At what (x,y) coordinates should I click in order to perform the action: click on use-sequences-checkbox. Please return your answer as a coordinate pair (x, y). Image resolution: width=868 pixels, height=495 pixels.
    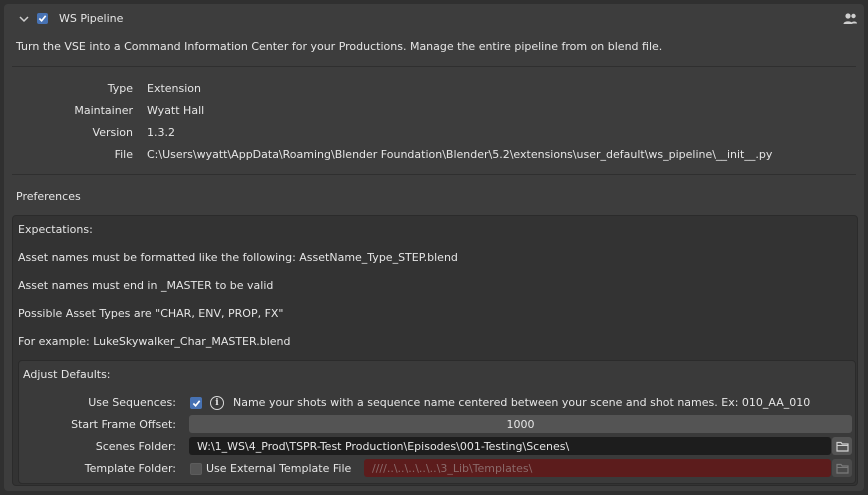
    Looking at the image, I should click on (196, 403).